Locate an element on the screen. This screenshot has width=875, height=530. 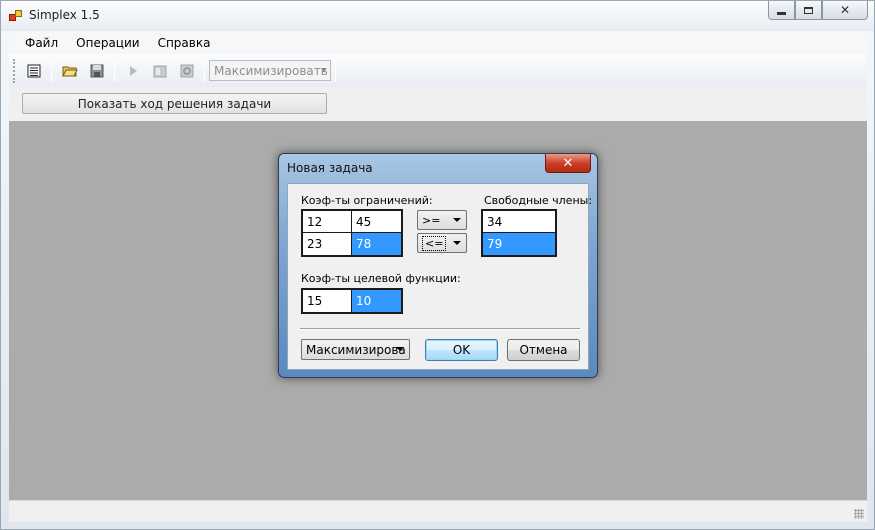
constraints-grid: 12 45 23 78 is located at coordinates (352, 233).